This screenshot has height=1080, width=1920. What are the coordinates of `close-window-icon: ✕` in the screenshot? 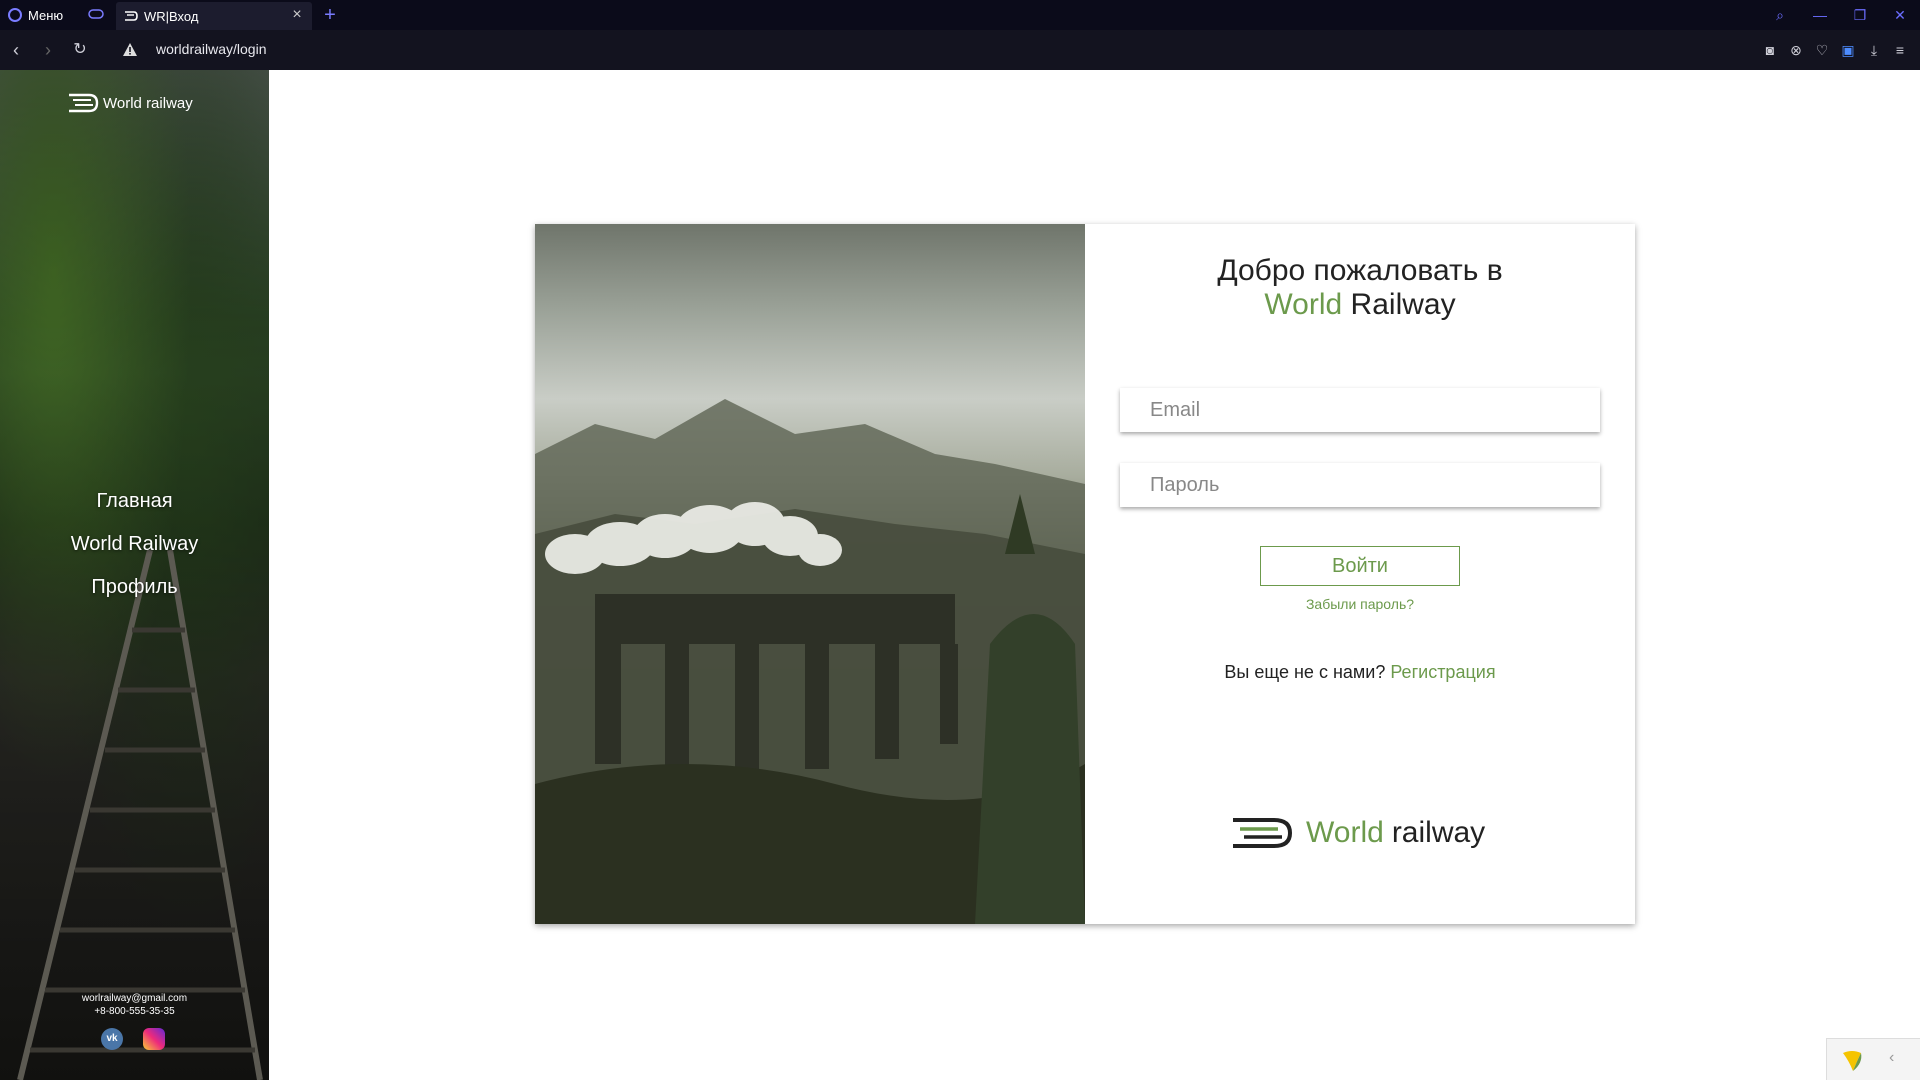 It's located at (1900, 15).